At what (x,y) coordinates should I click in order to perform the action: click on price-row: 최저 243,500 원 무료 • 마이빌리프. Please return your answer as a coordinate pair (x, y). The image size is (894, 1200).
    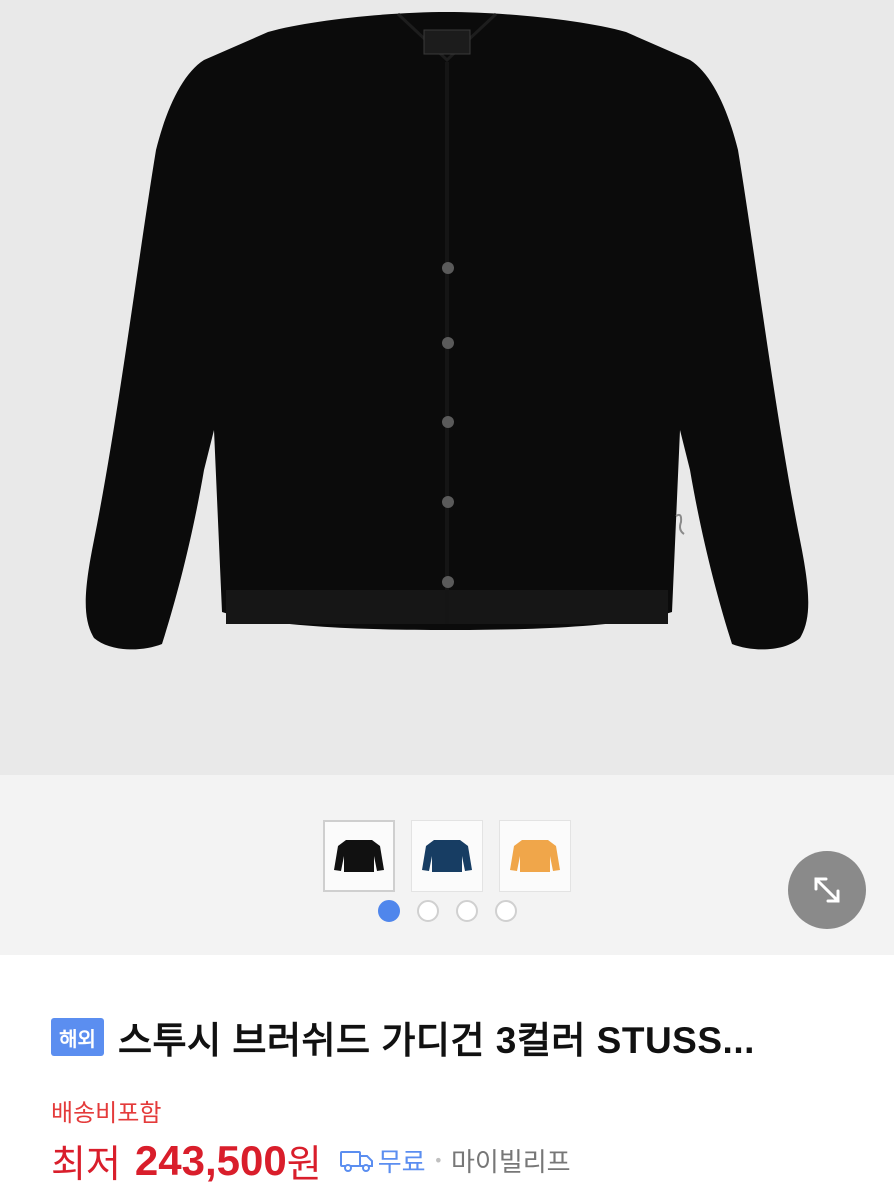
    Looking at the image, I should click on (311, 1160).